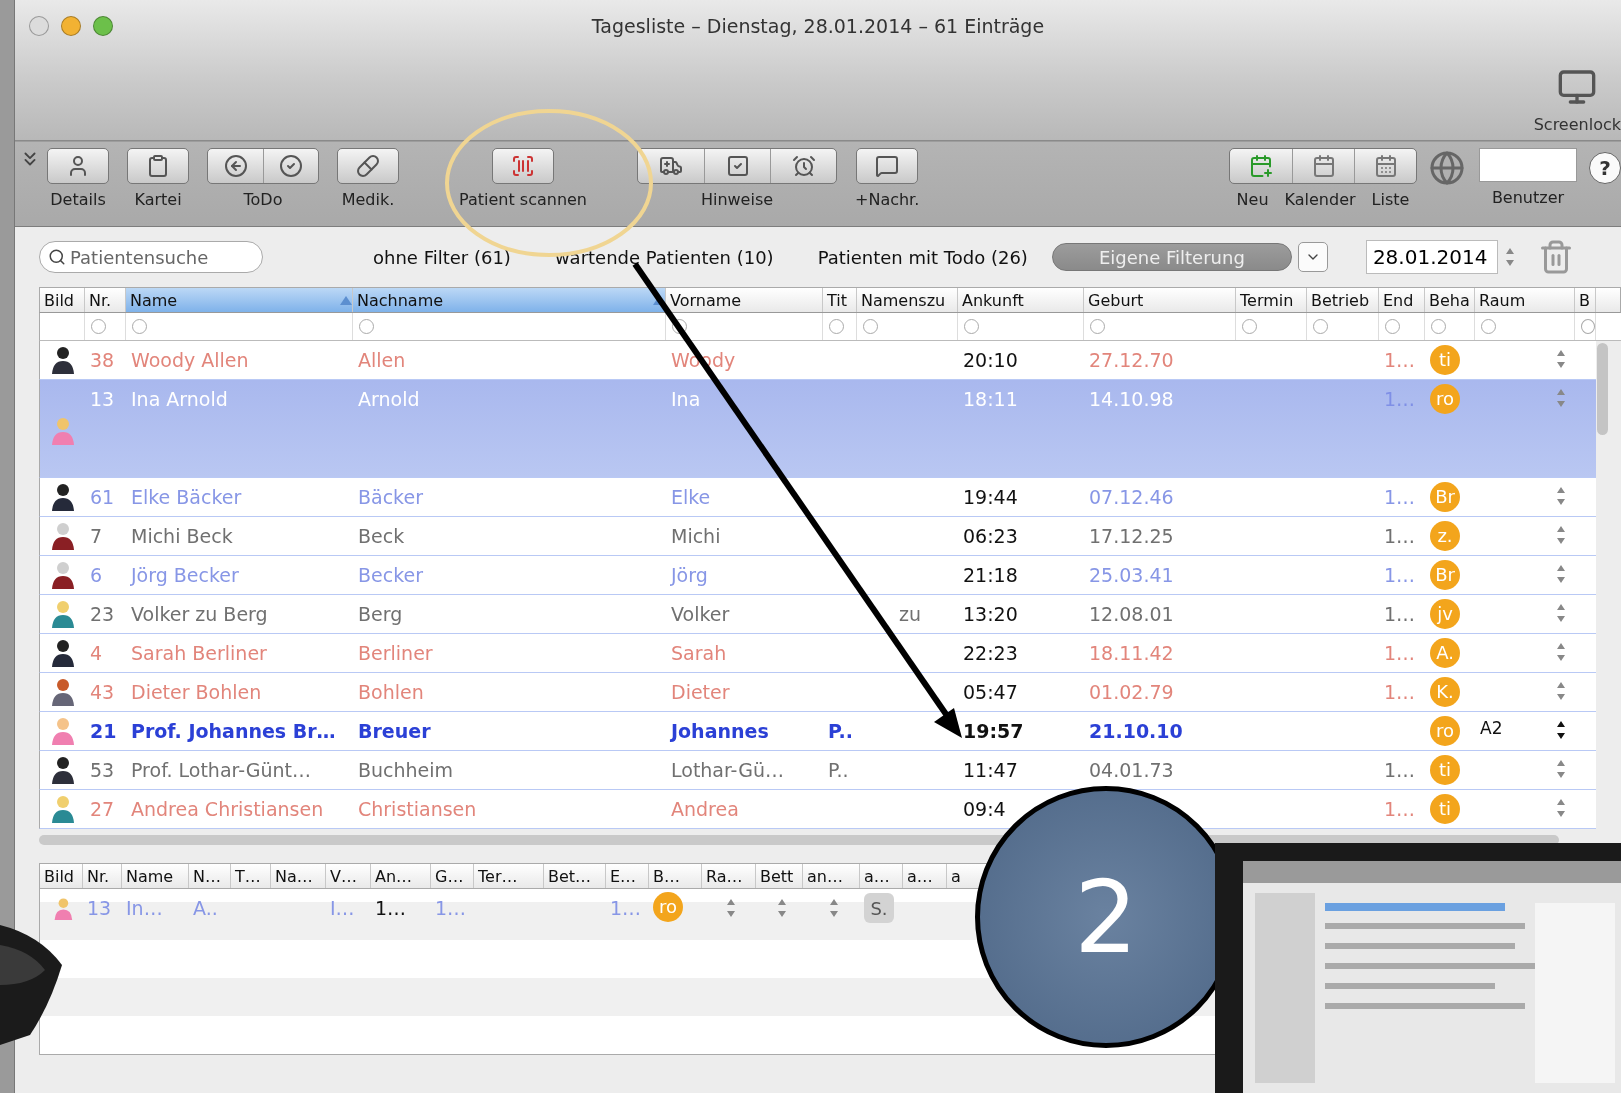 Image resolution: width=1621 pixels, height=1093 pixels. What do you see at coordinates (96, 536) in the screenshot?
I see `table-cell: 7` at bounding box center [96, 536].